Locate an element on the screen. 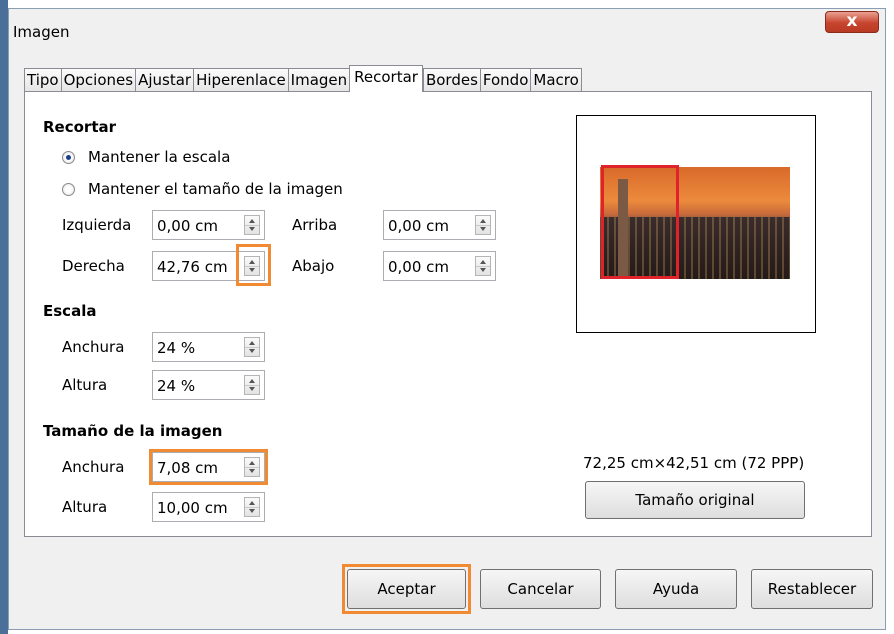 Image resolution: width=894 pixels, height=634 pixels. tab-bordes: Bordes is located at coordinates (451, 80).